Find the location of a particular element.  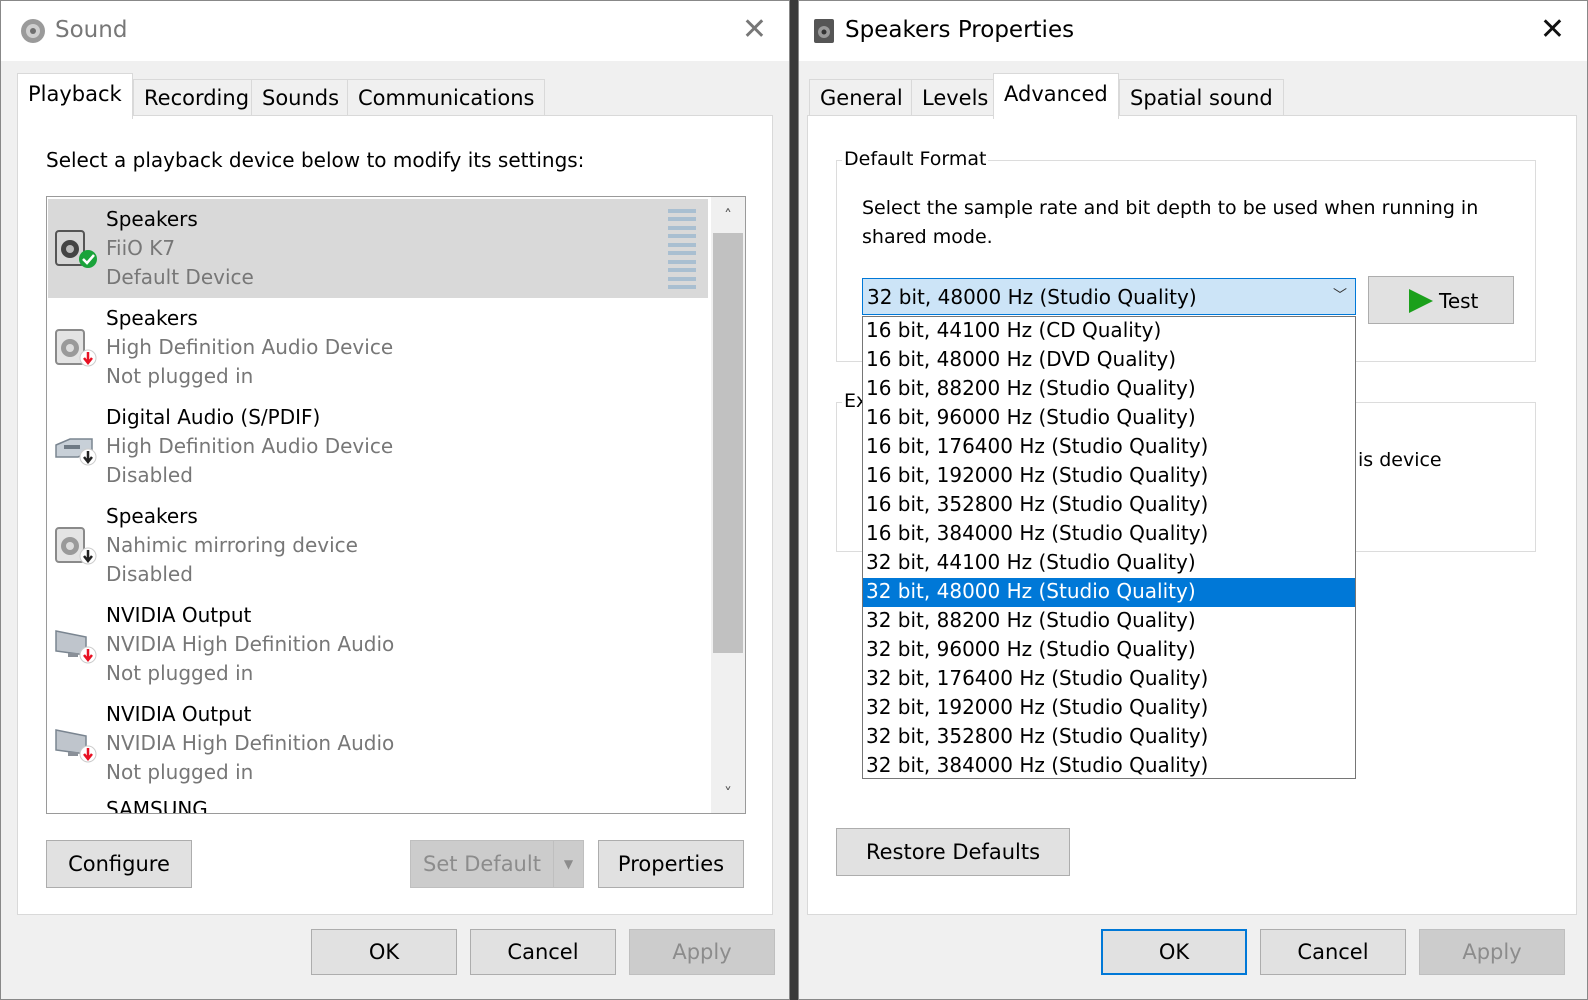

device-item: Speakers FiiO K7 Default Device is located at coordinates (378, 248).